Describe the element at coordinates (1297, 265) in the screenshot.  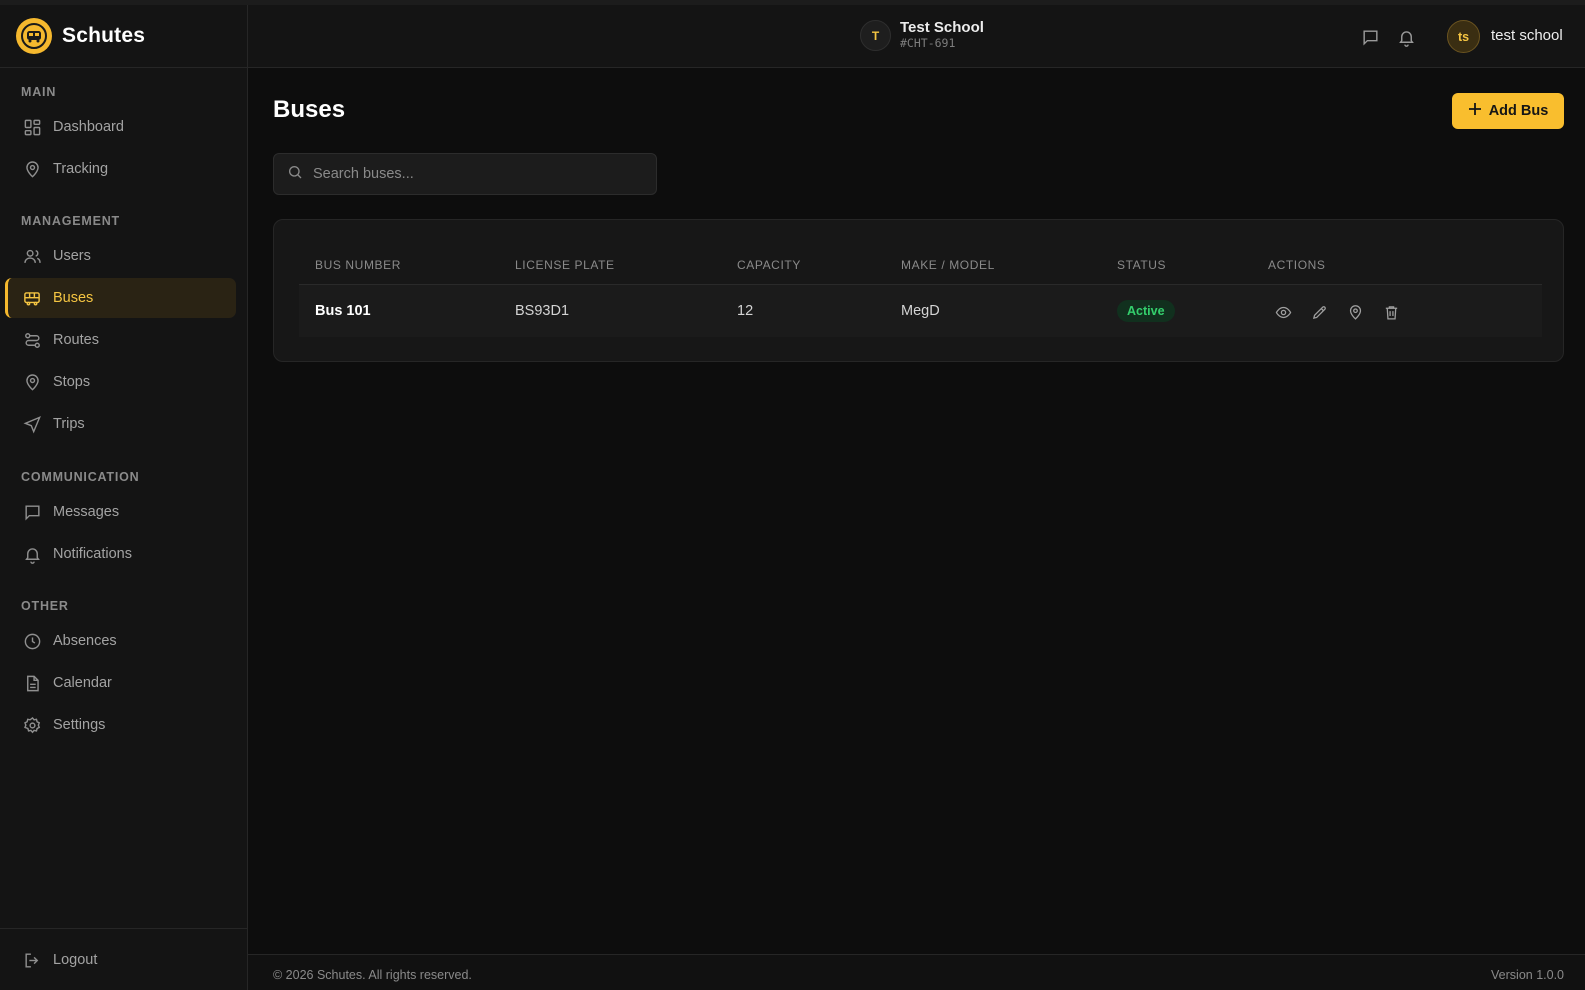
I see `column-header-actions: ACTIONS` at that location.